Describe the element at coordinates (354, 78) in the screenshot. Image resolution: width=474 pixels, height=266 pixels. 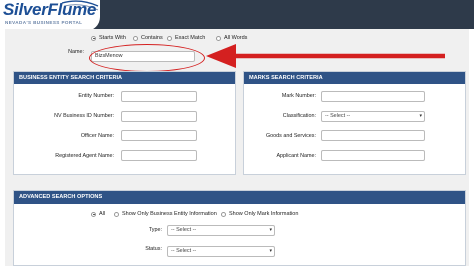
I see `marks-header: MARKS SEARCH CRITERIA` at that location.